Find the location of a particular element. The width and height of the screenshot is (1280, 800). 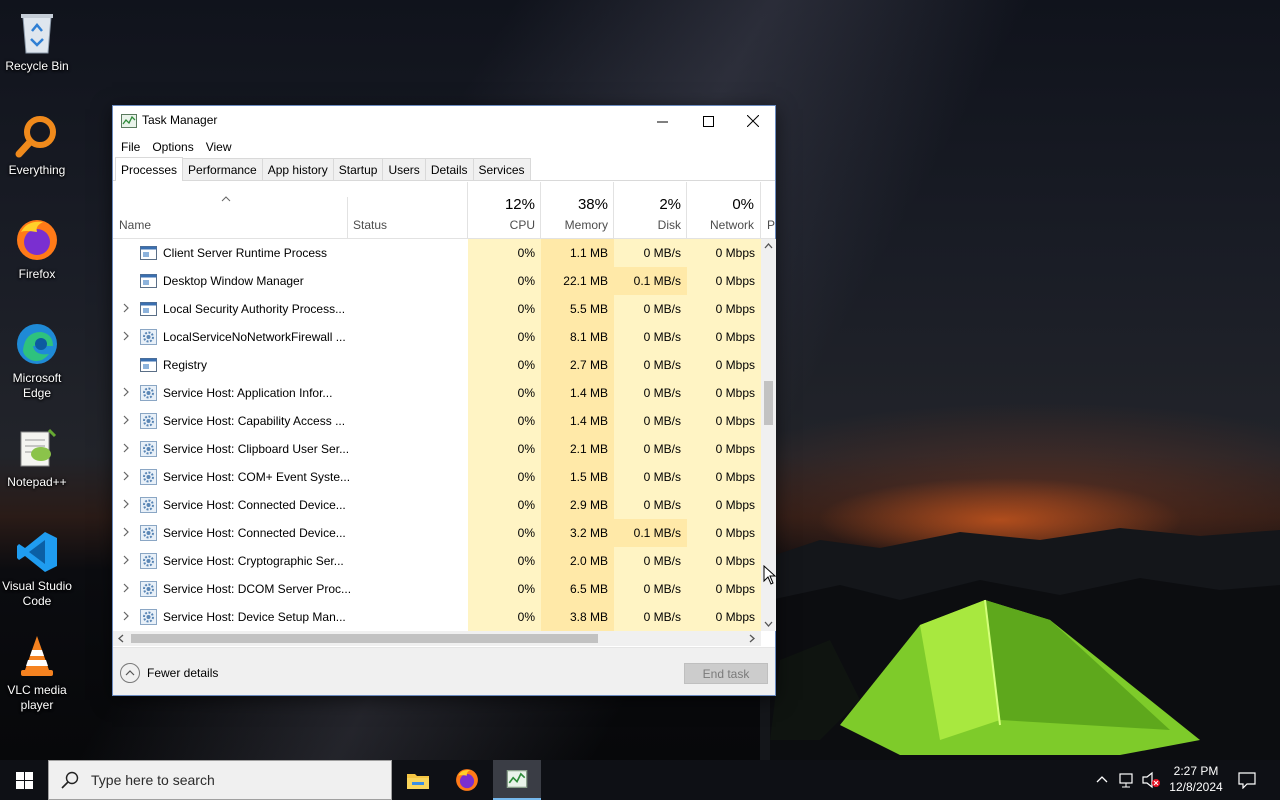

start-button is located at coordinates (24, 780).